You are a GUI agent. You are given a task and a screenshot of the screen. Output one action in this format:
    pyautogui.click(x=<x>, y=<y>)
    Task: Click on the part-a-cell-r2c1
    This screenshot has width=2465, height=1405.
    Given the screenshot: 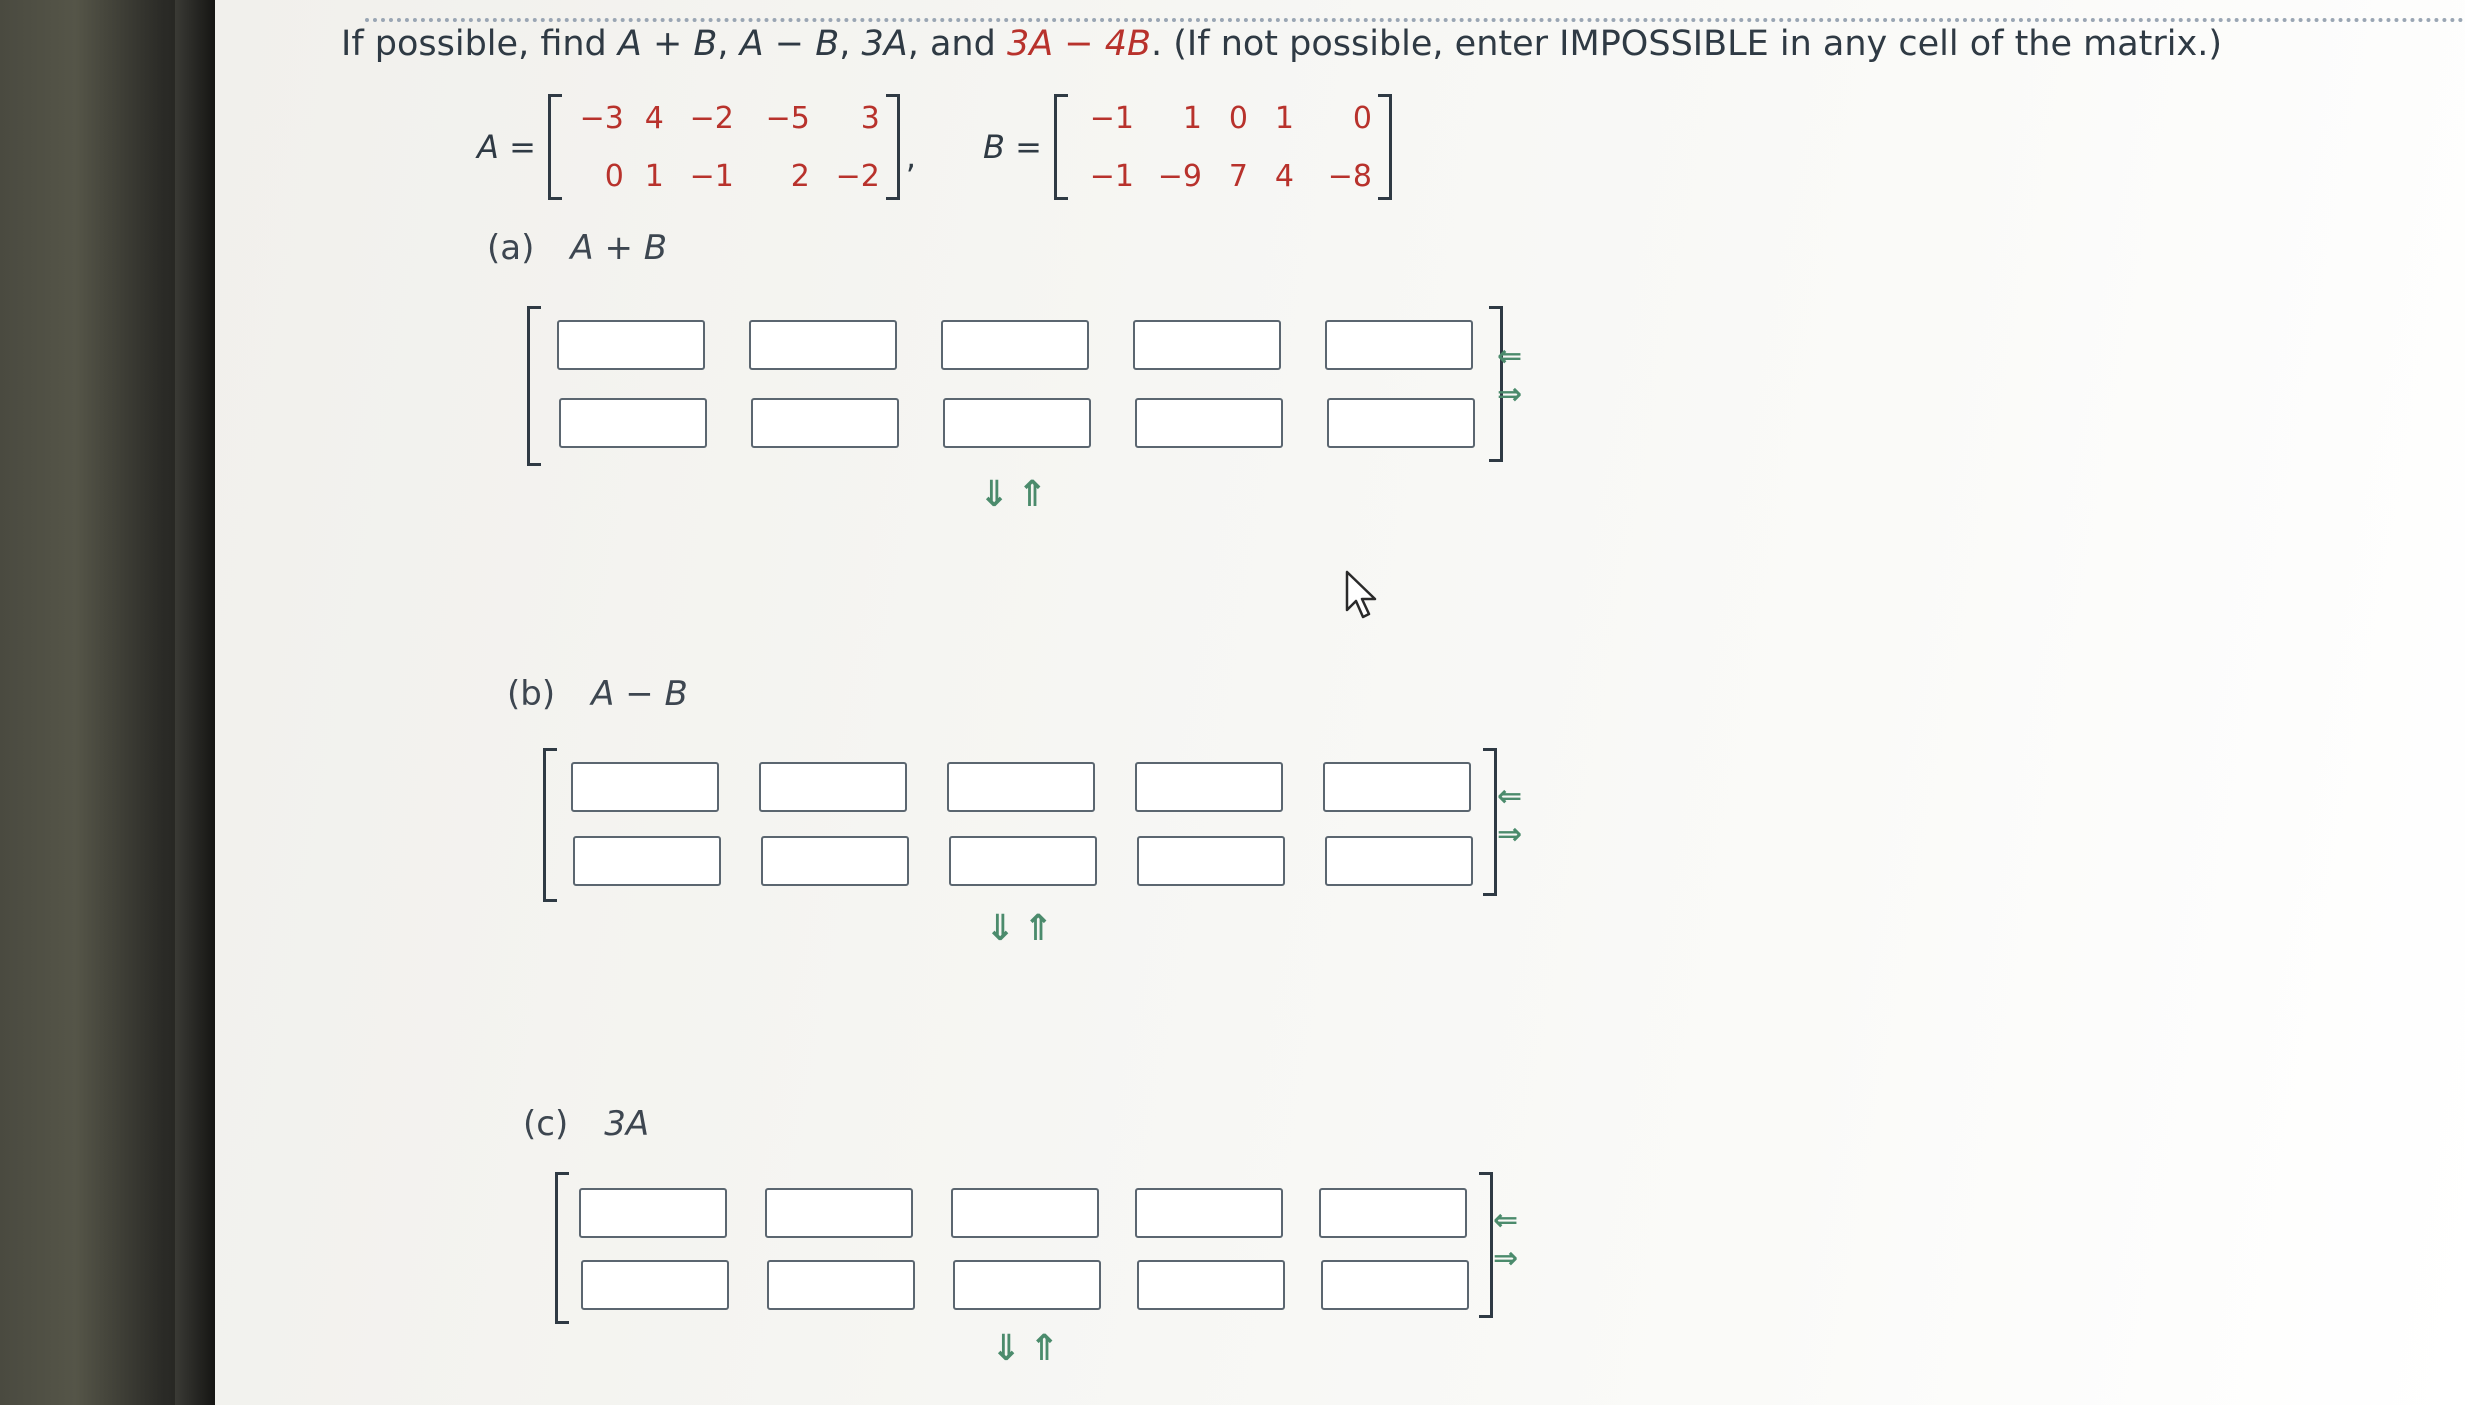 What is the action you would take?
    pyautogui.click(x=633, y=423)
    